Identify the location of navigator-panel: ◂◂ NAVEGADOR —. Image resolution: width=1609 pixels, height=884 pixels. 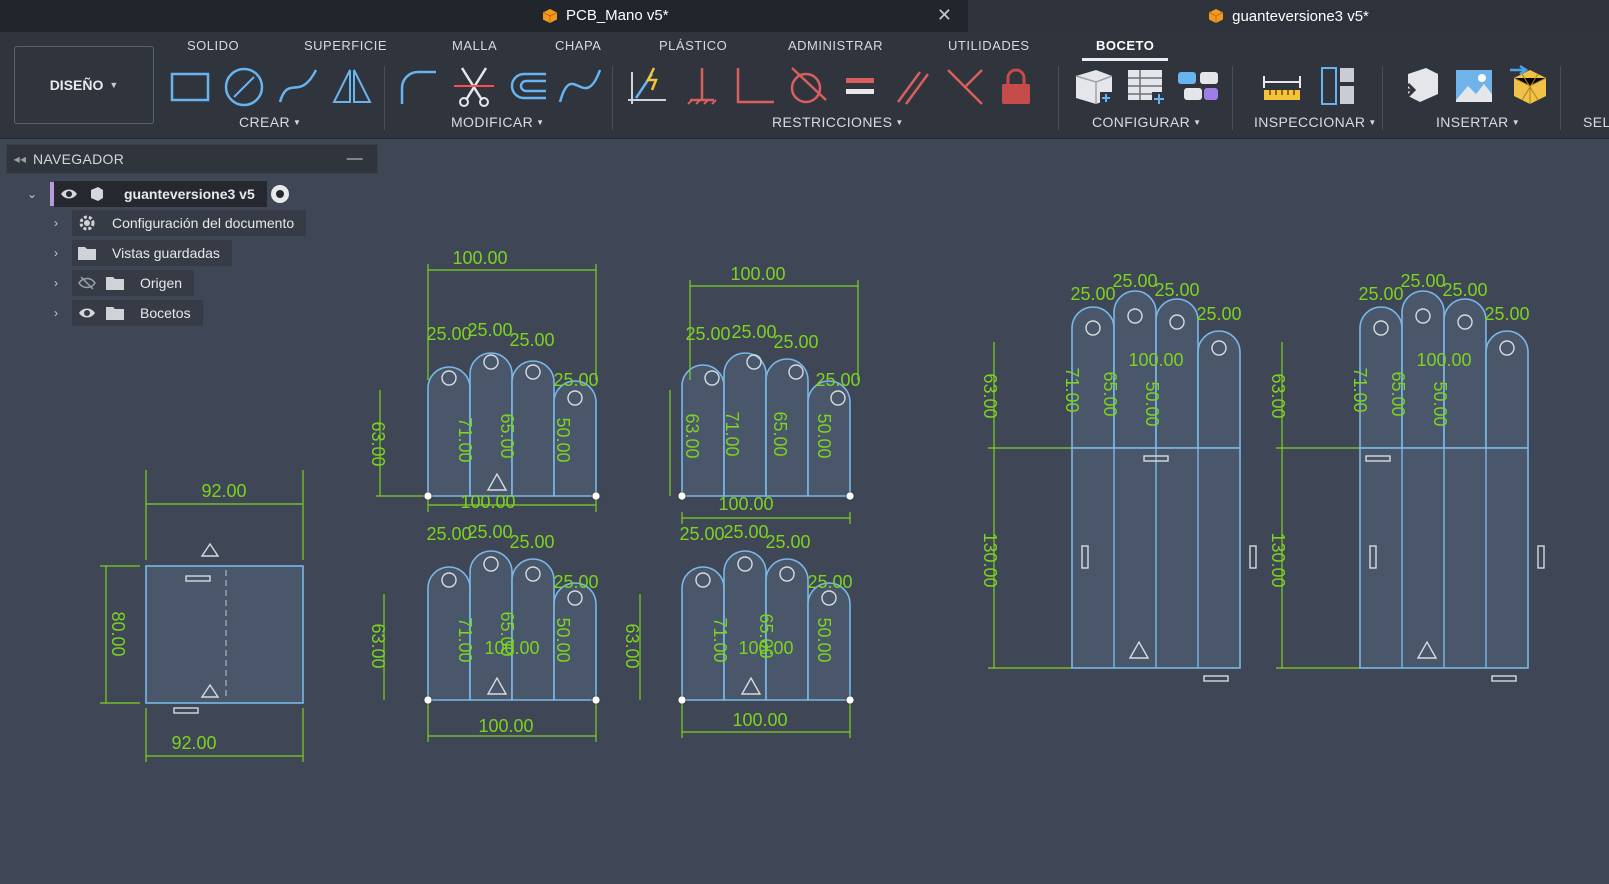
(192, 159).